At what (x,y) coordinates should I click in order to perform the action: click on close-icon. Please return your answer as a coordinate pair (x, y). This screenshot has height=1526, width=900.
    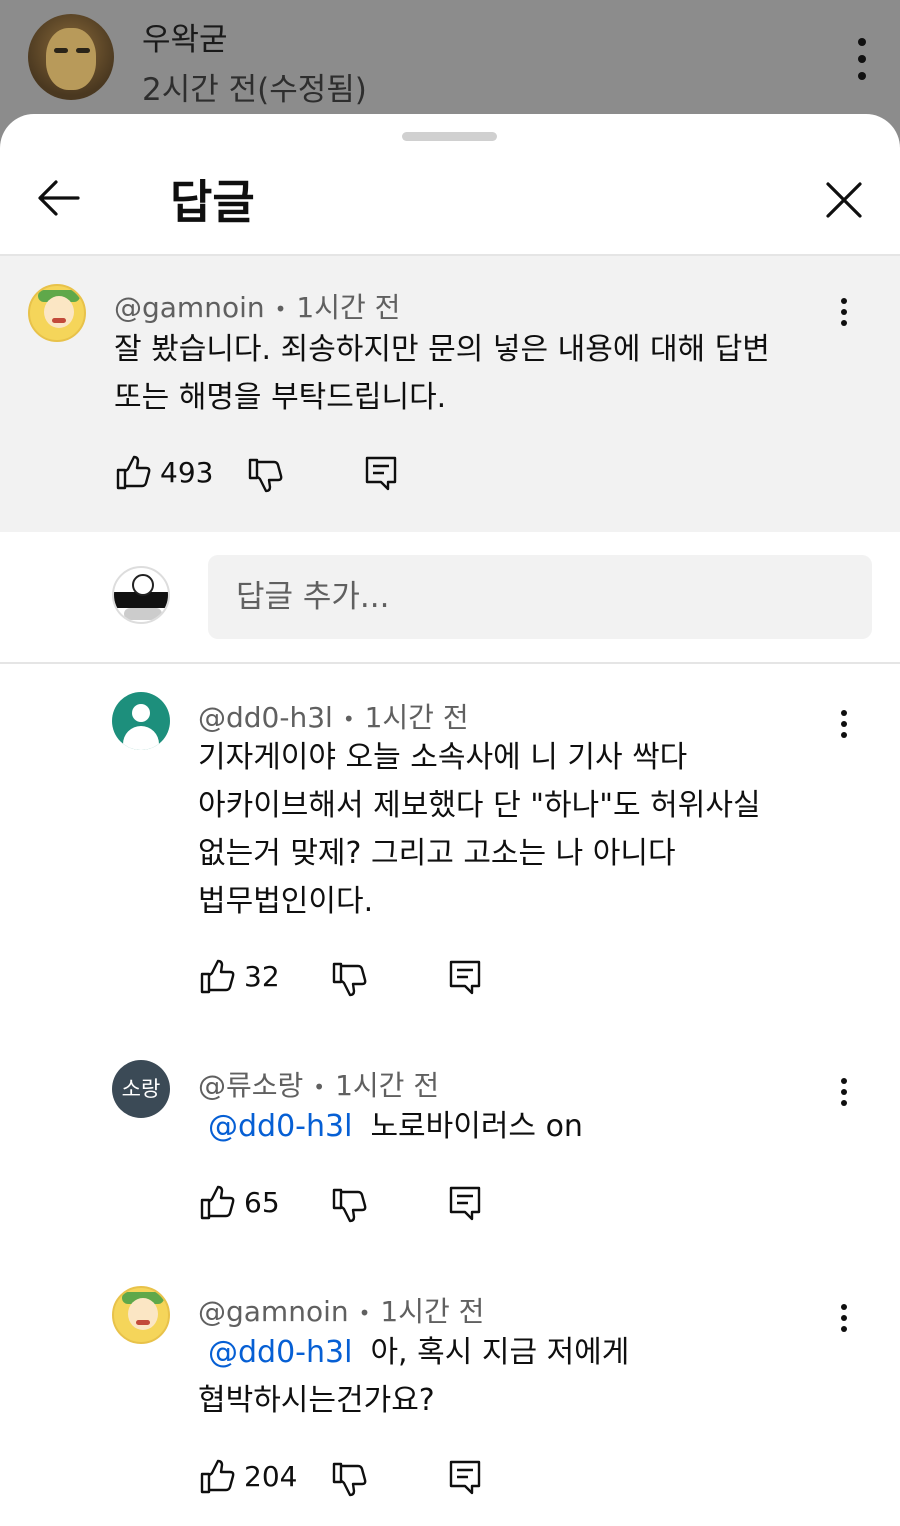
    Looking at the image, I should click on (844, 200).